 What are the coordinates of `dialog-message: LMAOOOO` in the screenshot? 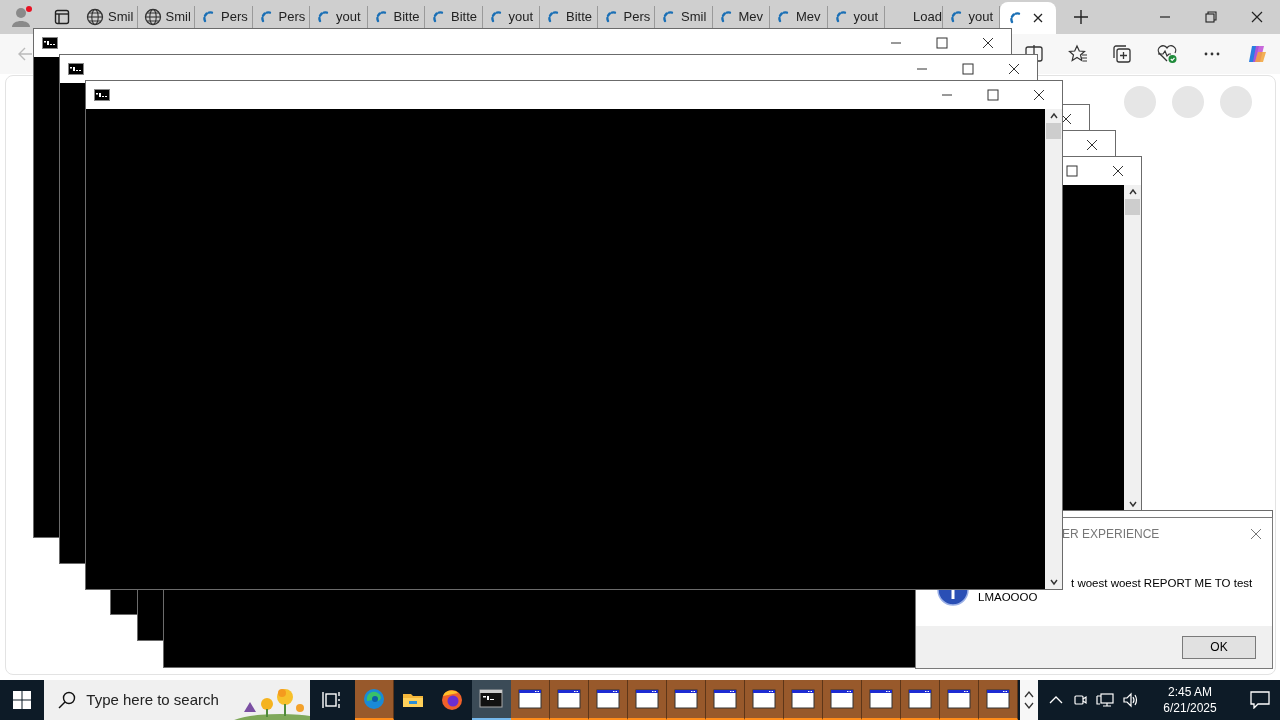 It's located at (1008, 597).